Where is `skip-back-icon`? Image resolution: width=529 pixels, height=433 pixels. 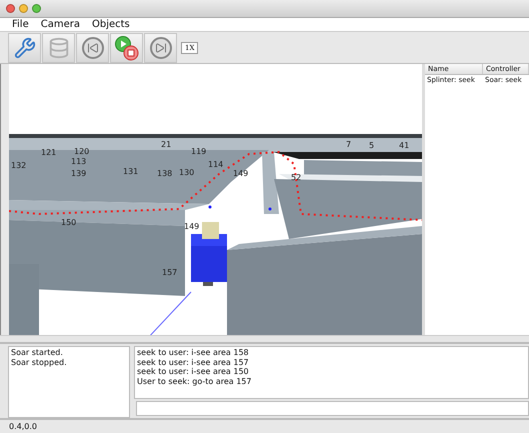
skip-back-icon is located at coordinates (93, 47).